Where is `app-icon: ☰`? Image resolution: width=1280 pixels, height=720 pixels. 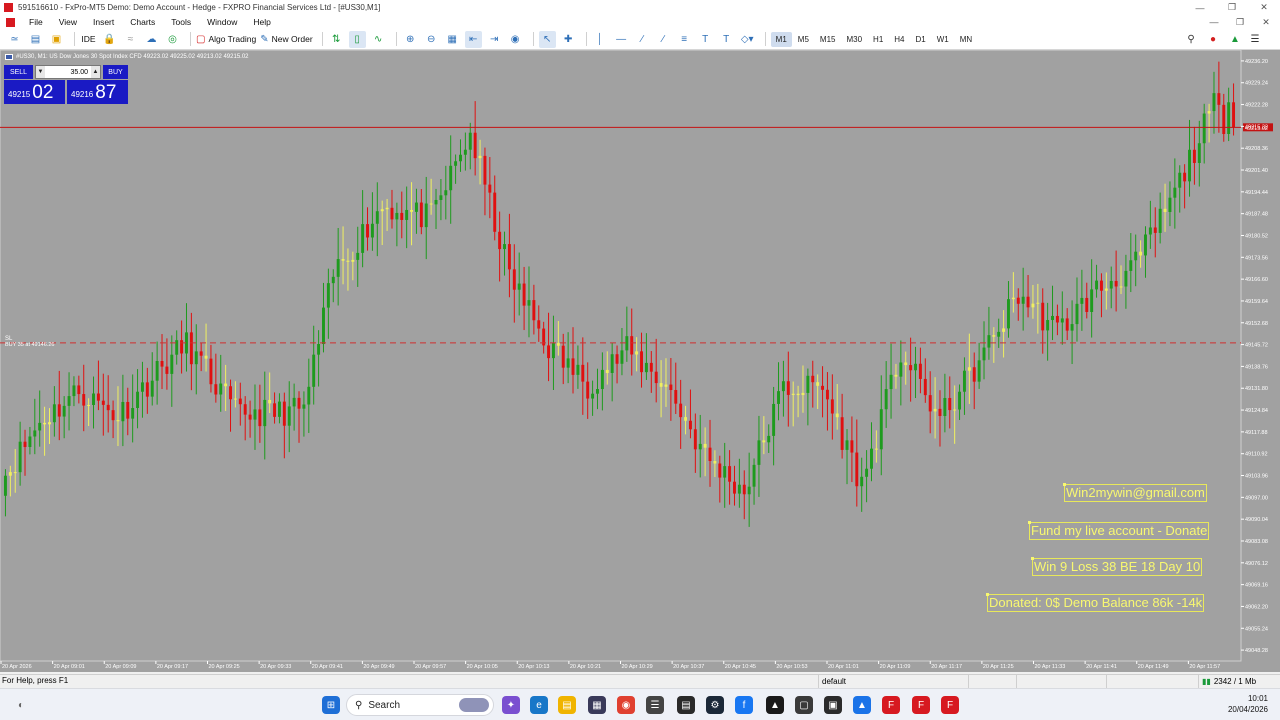
app-icon: ☰ is located at coordinates (655, 705).